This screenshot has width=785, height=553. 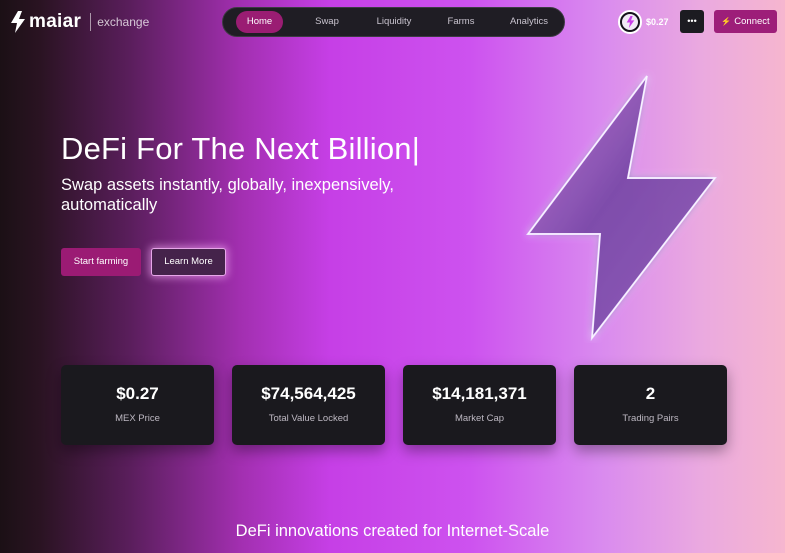 What do you see at coordinates (55, 21) in the screenshot?
I see `brand-name: maiar` at bounding box center [55, 21].